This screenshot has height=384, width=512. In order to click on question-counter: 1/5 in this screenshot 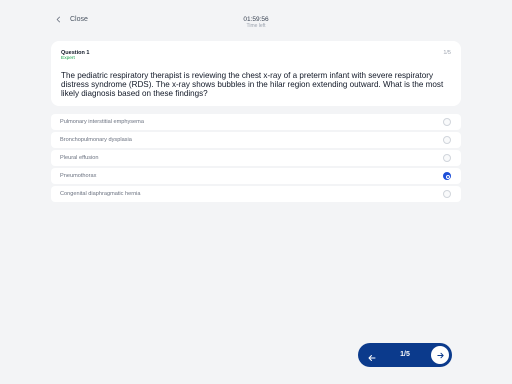, I will do `click(447, 53)`.